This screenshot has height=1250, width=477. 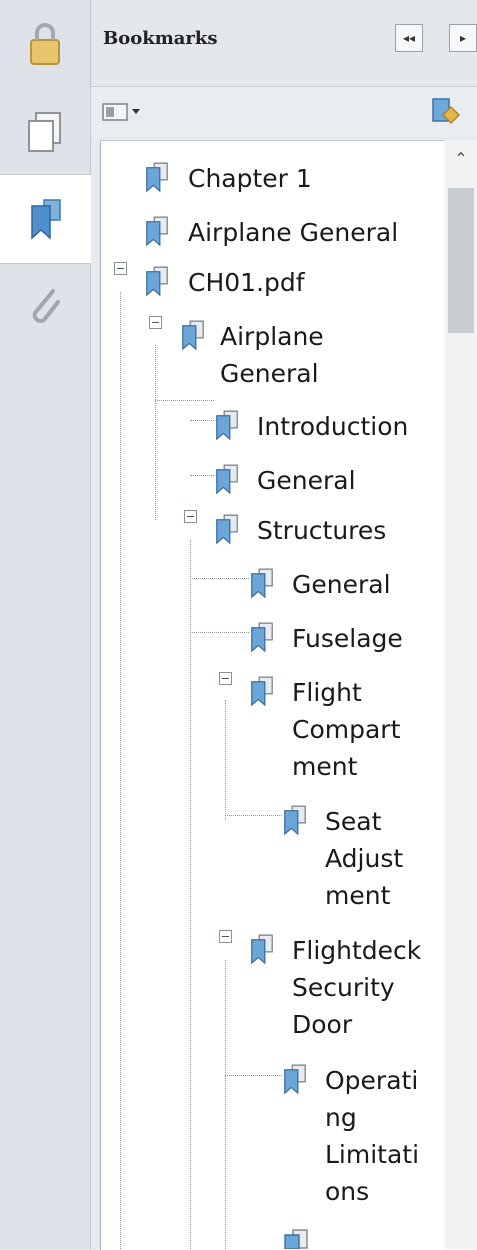 I want to click on bookmark-label: Operati, so click(x=372, y=1080).